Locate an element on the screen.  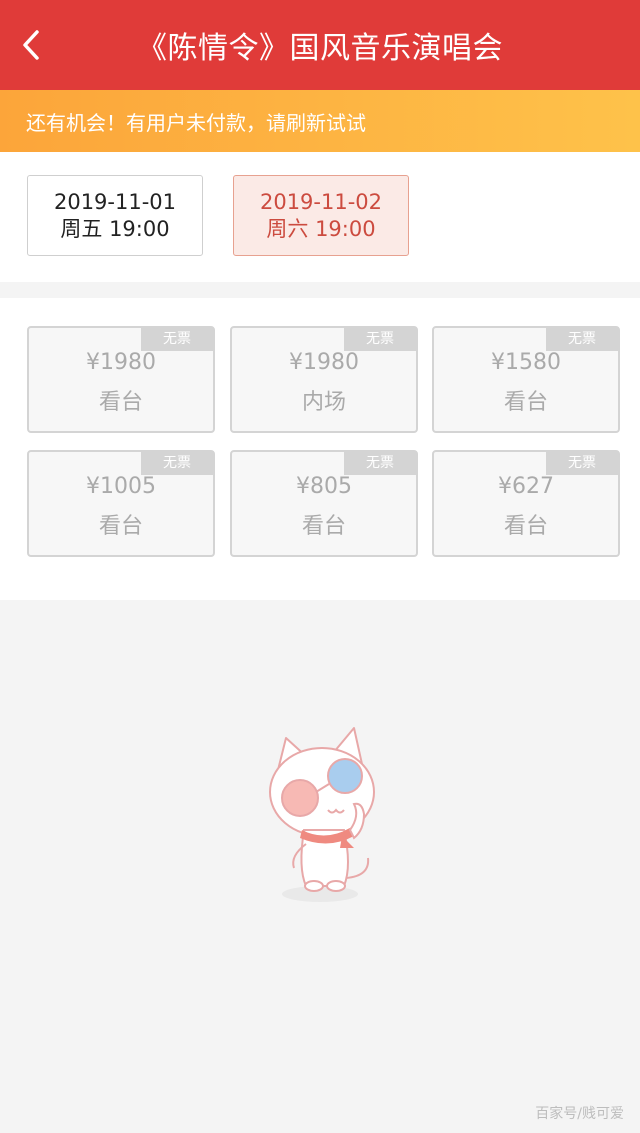
ticket-tier: 无票 ¥1980 看台 is located at coordinates (121, 379).